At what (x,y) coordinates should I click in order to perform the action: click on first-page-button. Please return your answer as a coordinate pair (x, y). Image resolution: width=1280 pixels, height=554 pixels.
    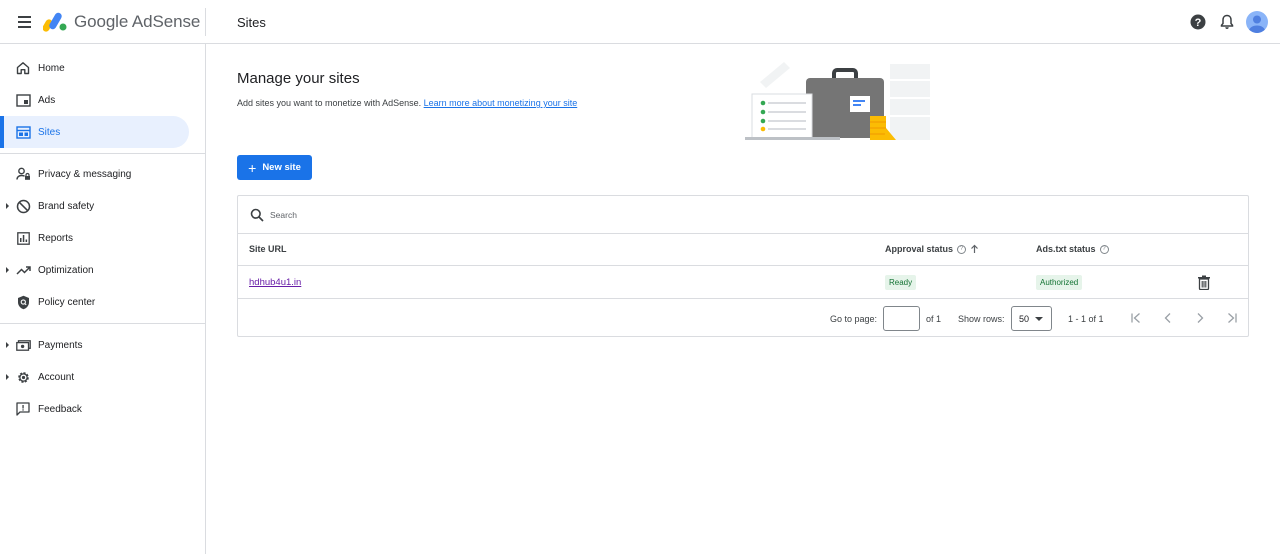
    Looking at the image, I should click on (1136, 318).